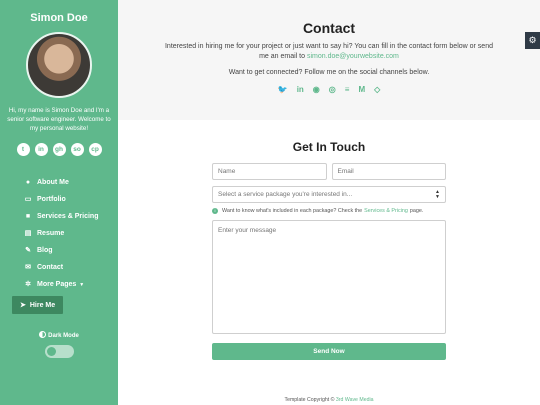 This screenshot has width=540, height=405. I want to click on site-name: Simon Doe, so click(59, 18).